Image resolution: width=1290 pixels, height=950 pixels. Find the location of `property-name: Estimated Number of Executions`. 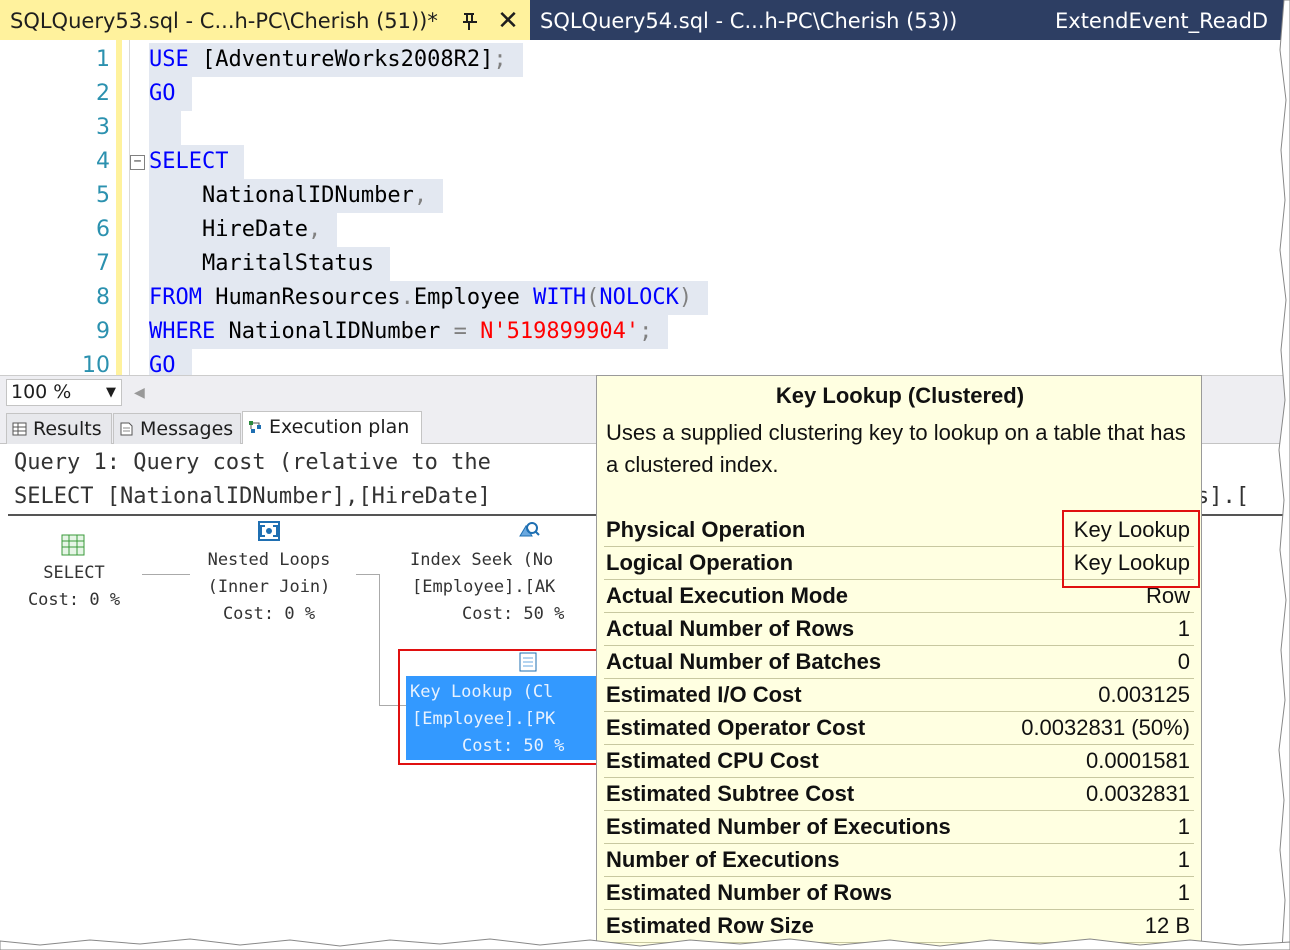

property-name: Estimated Number of Executions is located at coordinates (778, 826).